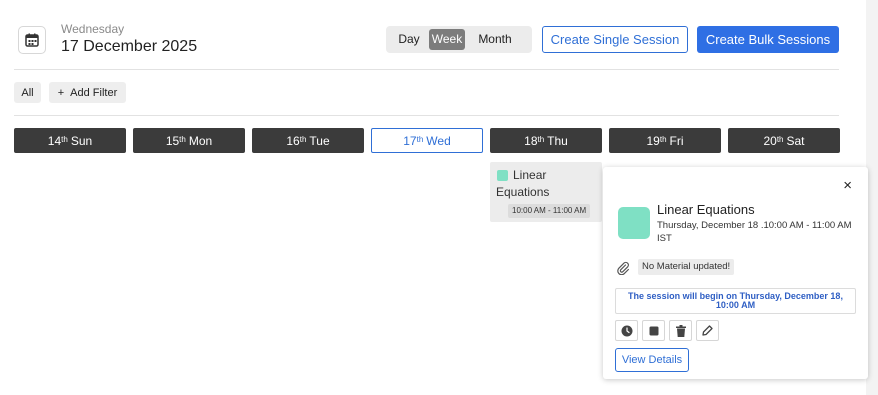 The image size is (878, 395). Describe the element at coordinates (523, 183) in the screenshot. I see `event-title: Linear Equations` at that location.